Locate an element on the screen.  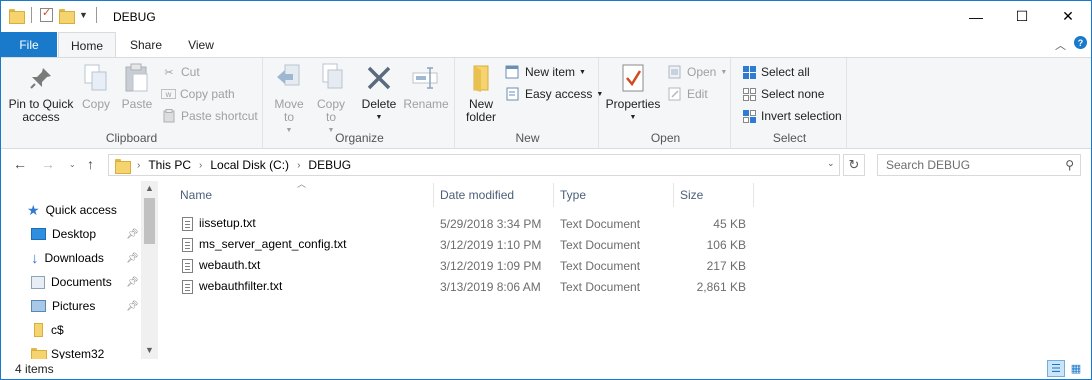
scroll-up-icon: ▲ is located at coordinates (149, 188).